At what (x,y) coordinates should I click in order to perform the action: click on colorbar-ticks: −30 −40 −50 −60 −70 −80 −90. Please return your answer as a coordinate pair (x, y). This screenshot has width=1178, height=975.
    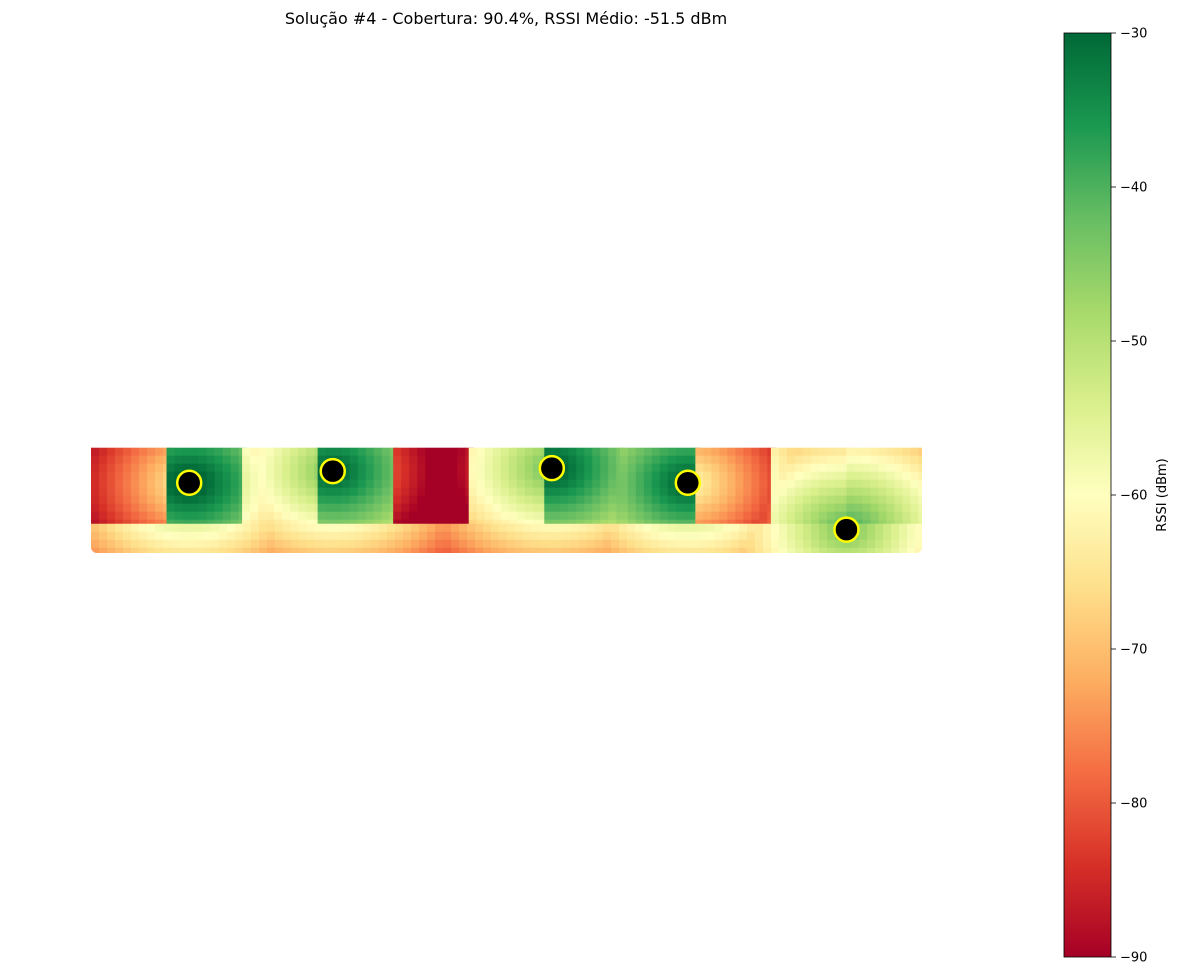
    Looking at the image, I should click on (1129, 496).